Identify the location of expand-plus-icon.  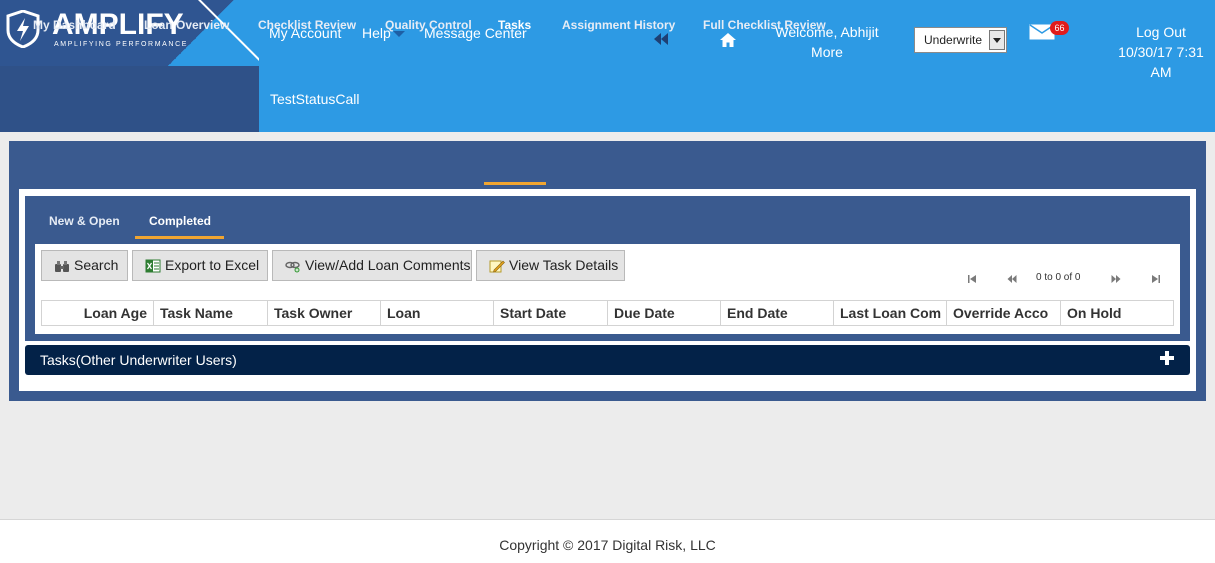
(1167, 358).